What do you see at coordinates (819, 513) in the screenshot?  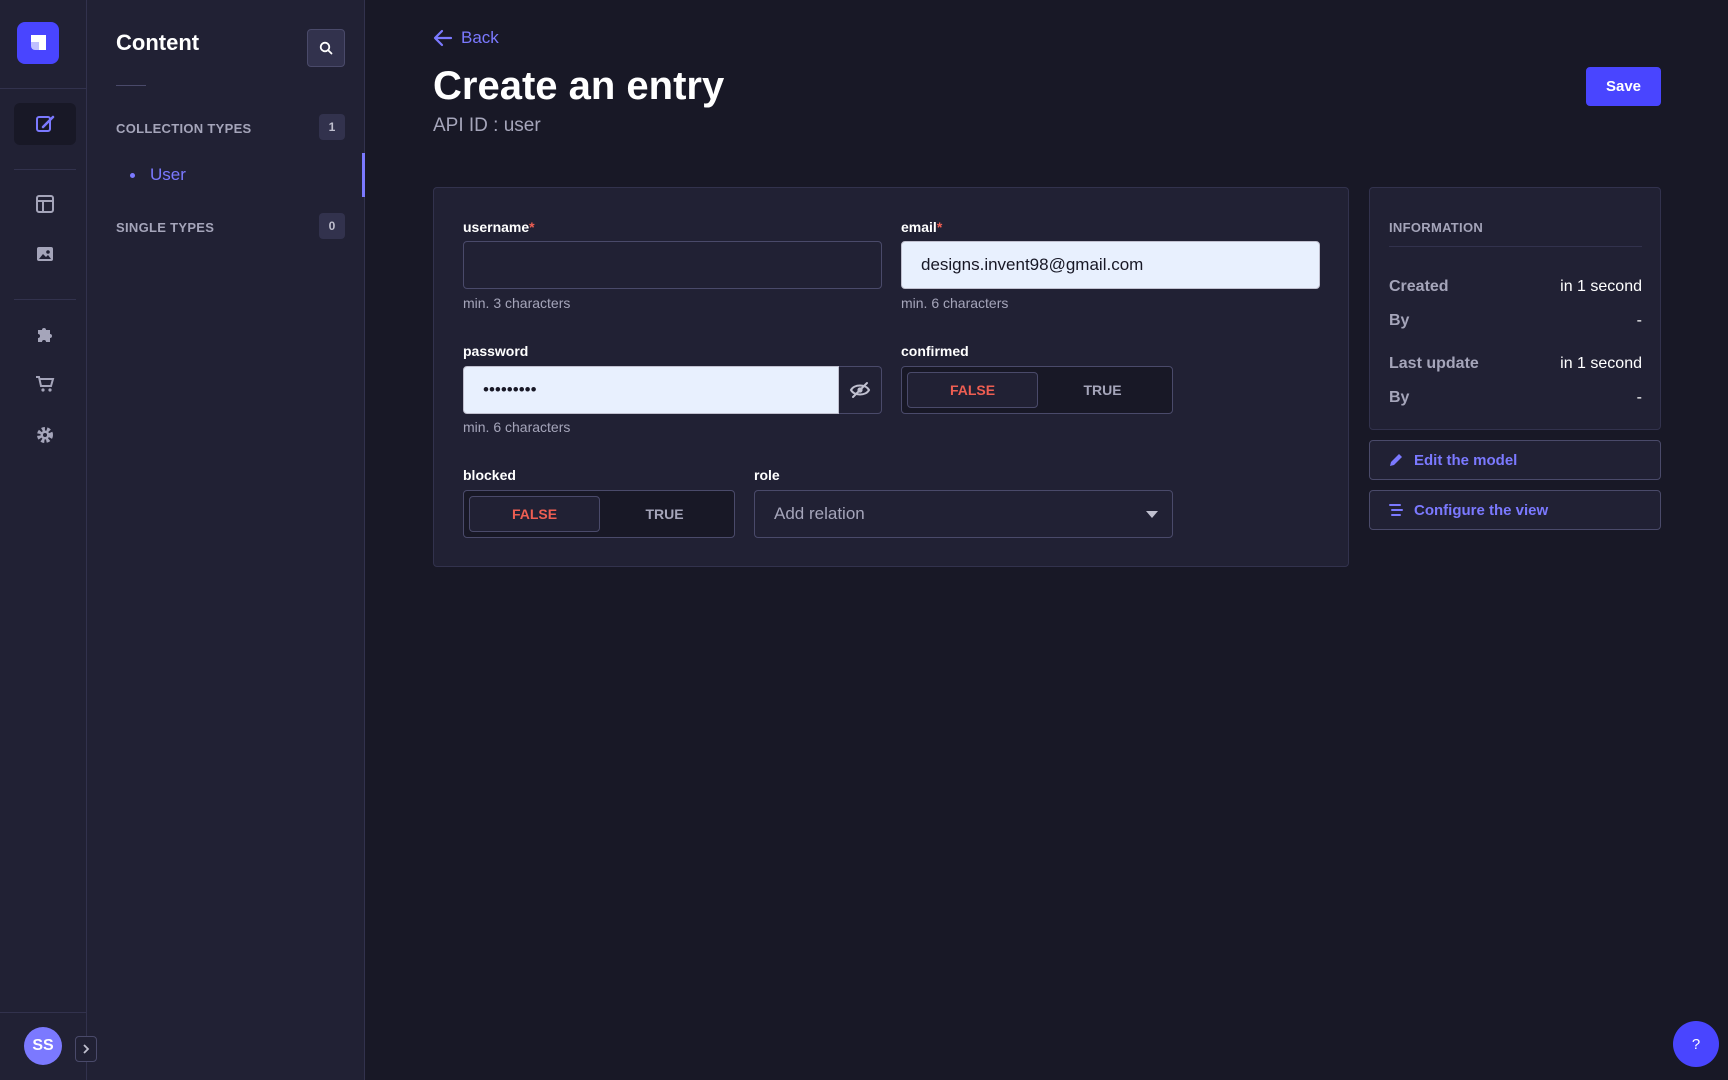 I see `role-select-placeholder: Add relation` at bounding box center [819, 513].